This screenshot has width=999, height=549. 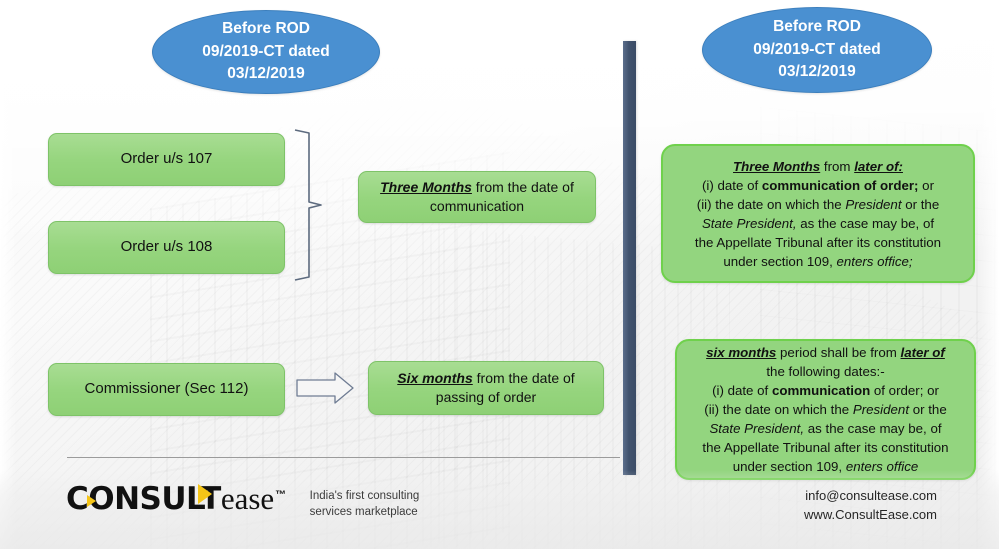 I want to click on rt6-l5a: State President,, so click(x=757, y=428).